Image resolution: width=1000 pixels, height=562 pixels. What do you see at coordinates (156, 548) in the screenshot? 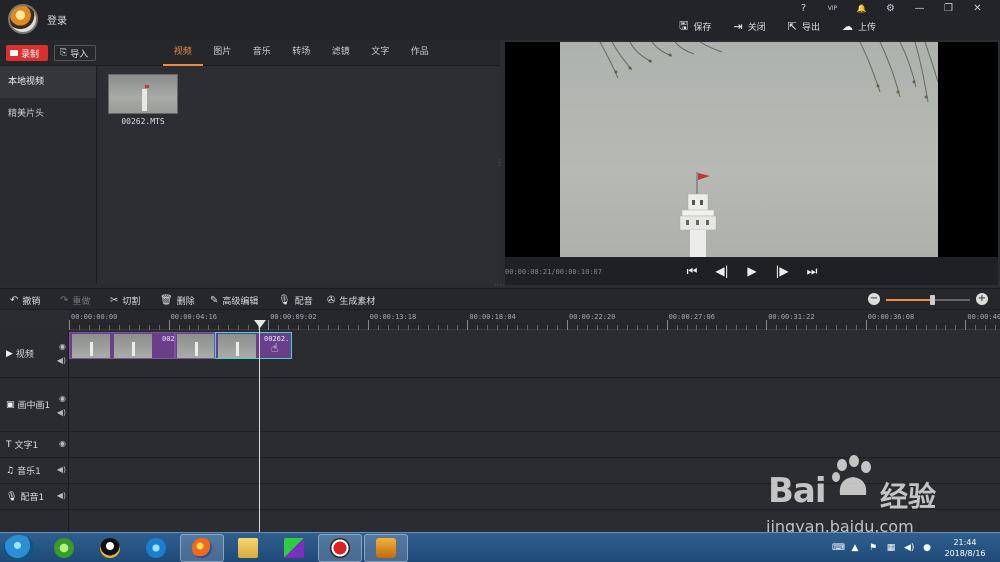
I see `taskbar-app-media` at bounding box center [156, 548].